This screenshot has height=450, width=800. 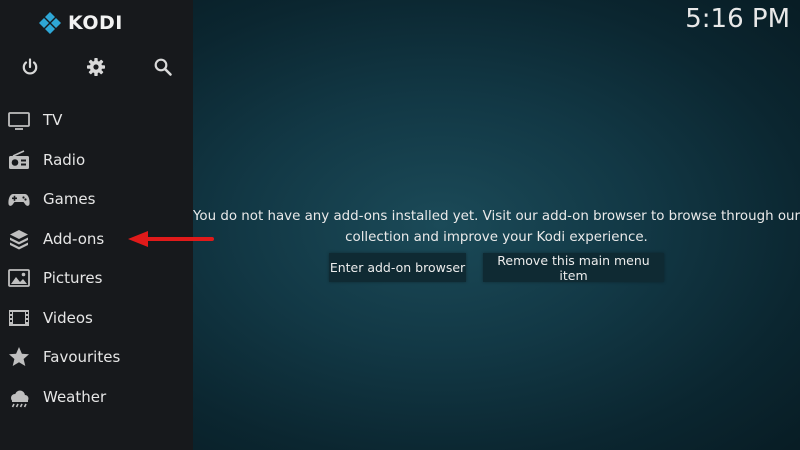 I want to click on power-icon, so click(x=30, y=66).